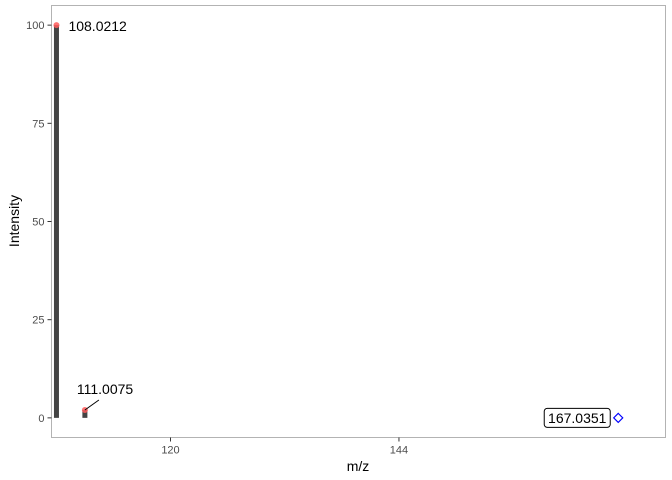  Describe the element at coordinates (105, 389) in the screenshot. I see `peak-label: 111.0075` at that location.